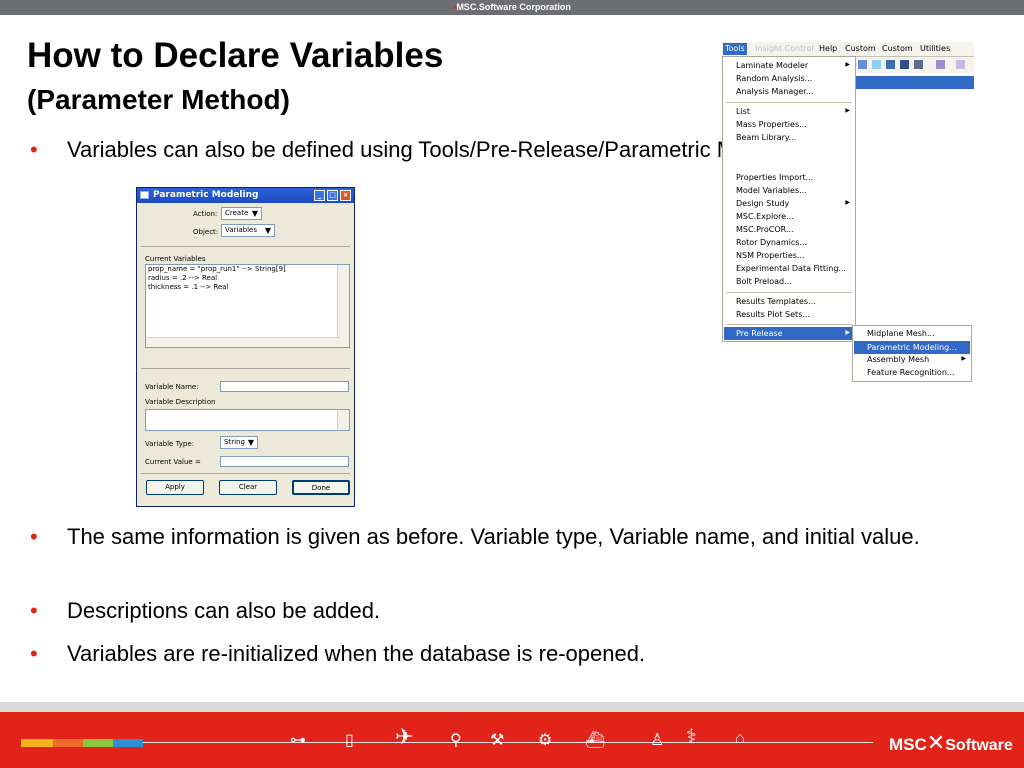 This screenshot has height=768, width=1024. I want to click on menu-custom: Custom, so click(860, 48).